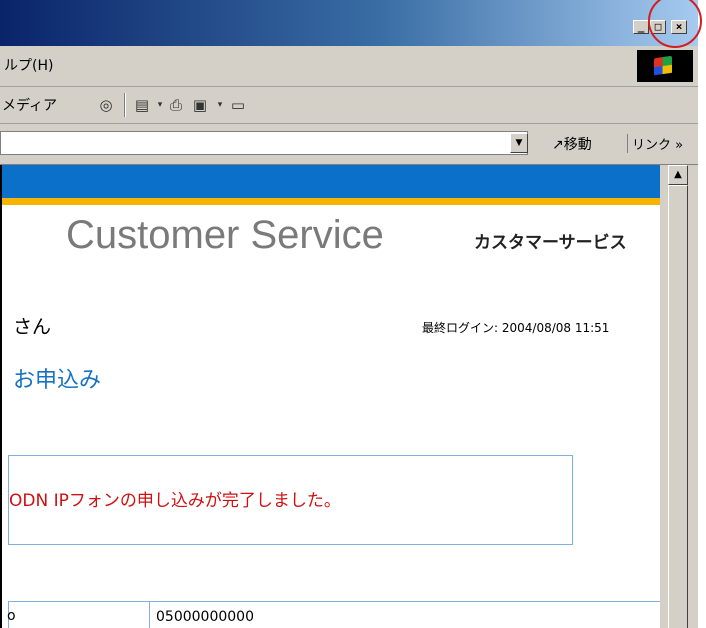 The height and width of the screenshot is (628, 706). What do you see at coordinates (205, 617) in the screenshot?
I see `phone-number-value: 05000000000` at bounding box center [205, 617].